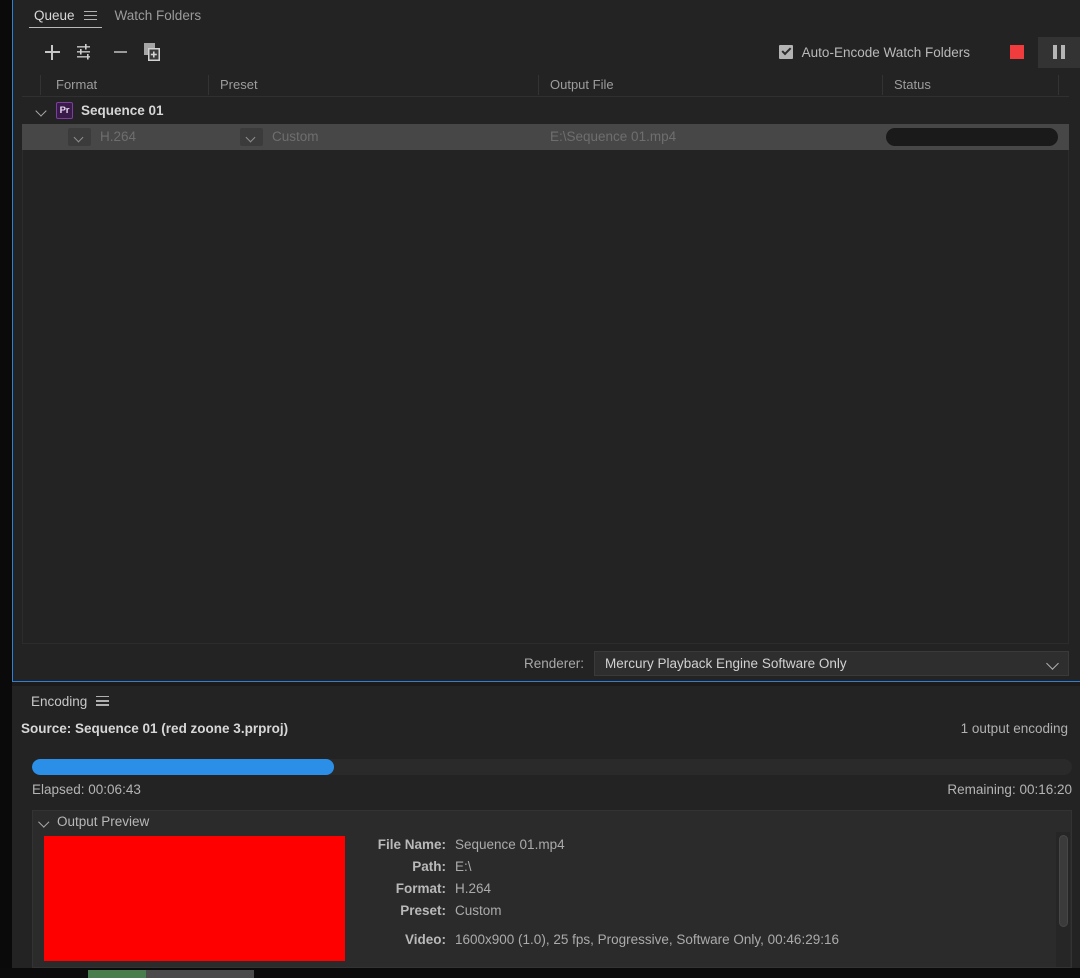 The width and height of the screenshot is (1080, 978). I want to click on tab-queue-label: Queue, so click(54, 15).